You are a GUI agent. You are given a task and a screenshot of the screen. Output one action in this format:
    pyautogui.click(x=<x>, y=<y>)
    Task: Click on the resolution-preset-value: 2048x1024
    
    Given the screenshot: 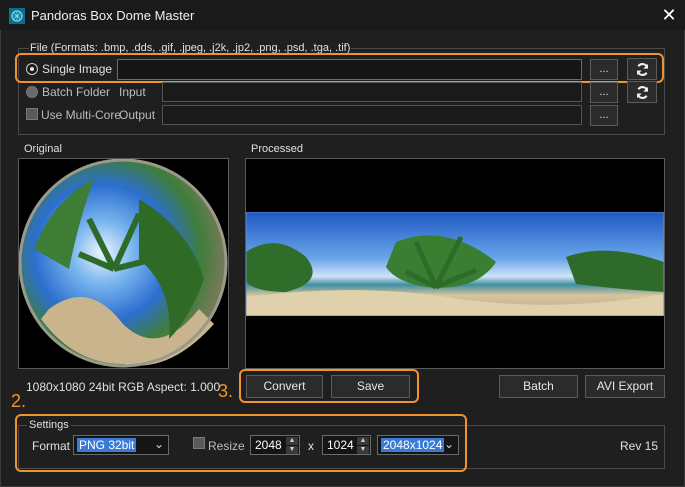 What is the action you would take?
    pyautogui.click(x=413, y=445)
    